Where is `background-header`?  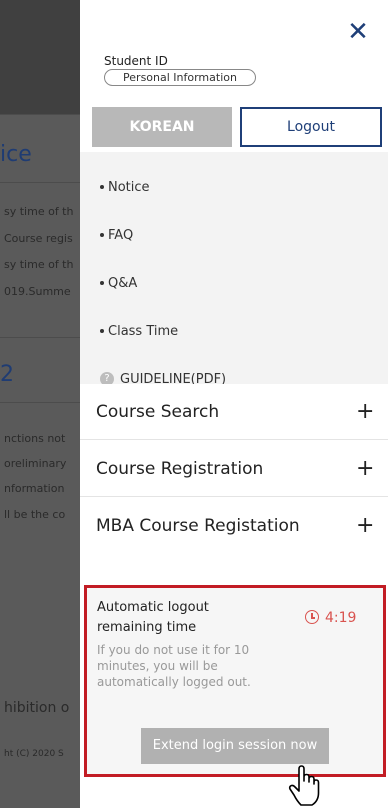
background-header is located at coordinates (40, 57).